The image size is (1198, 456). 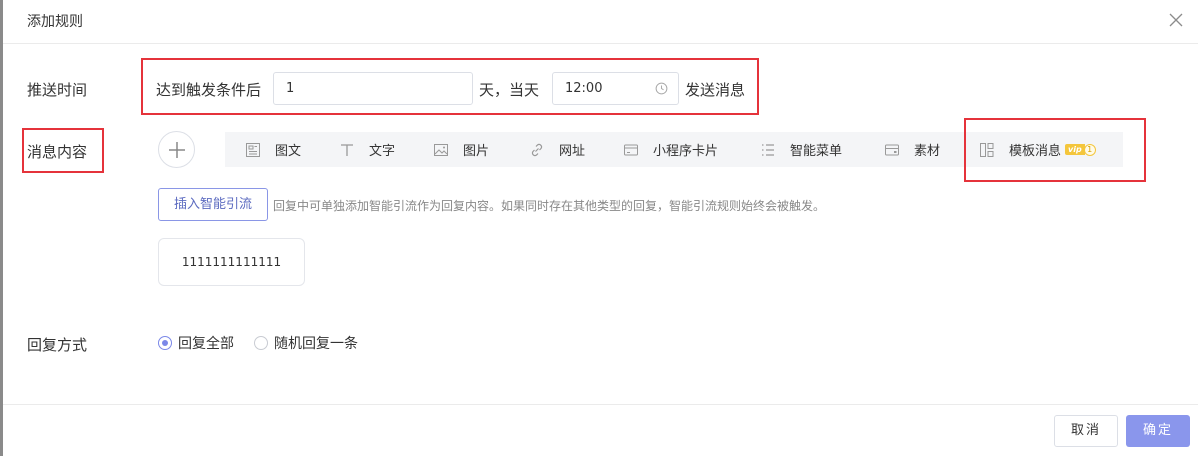 I want to click on tool-text-label: 文字, so click(x=382, y=151).